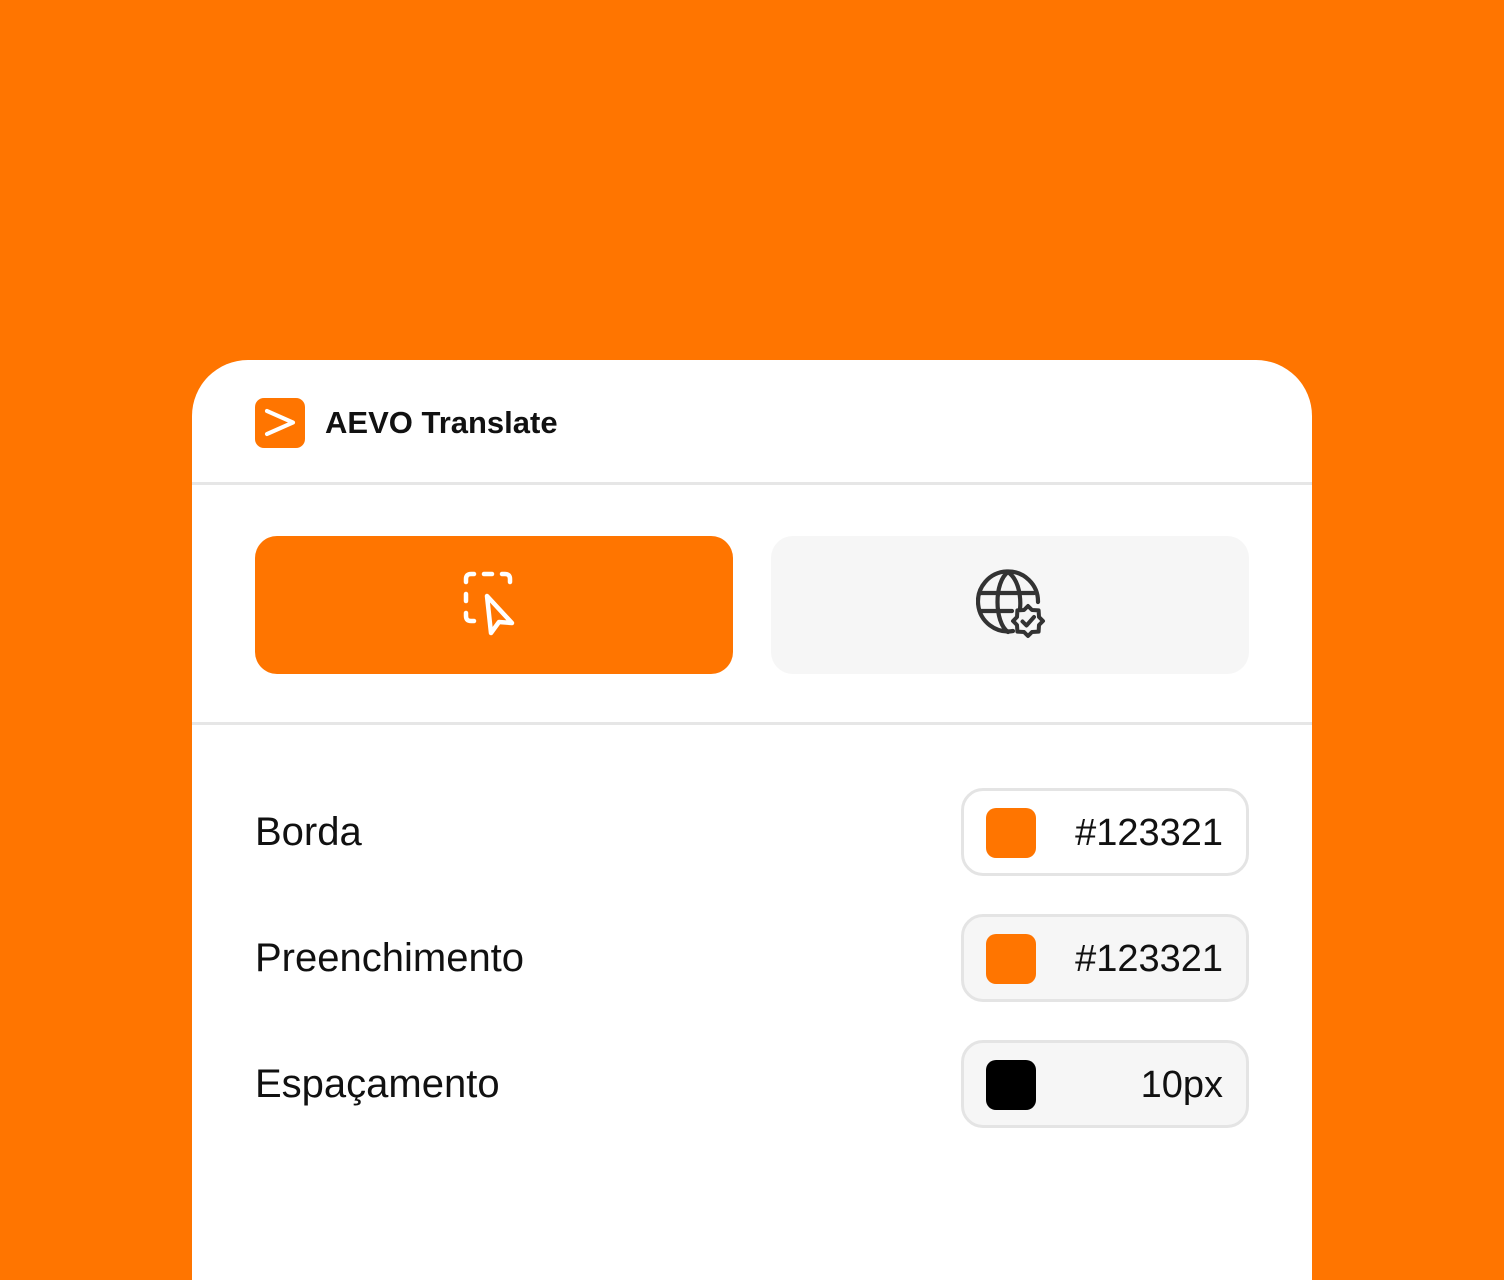 The height and width of the screenshot is (1280, 1504). I want to click on translate-page-mode-button, so click(1010, 605).